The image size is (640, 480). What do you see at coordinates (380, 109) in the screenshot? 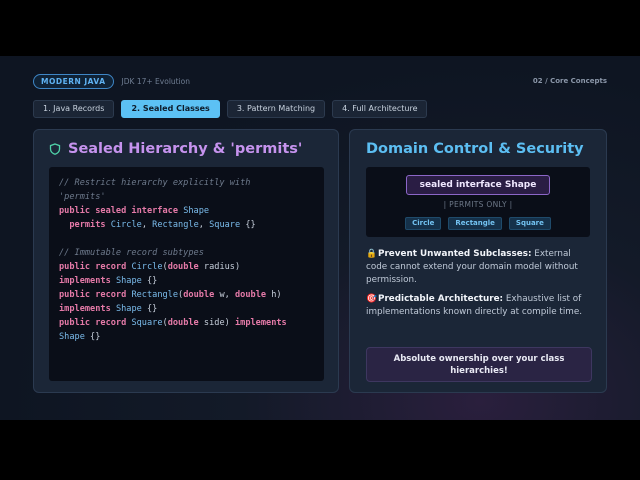
I see `tab-full-architecture: 4. Full Architecture` at bounding box center [380, 109].